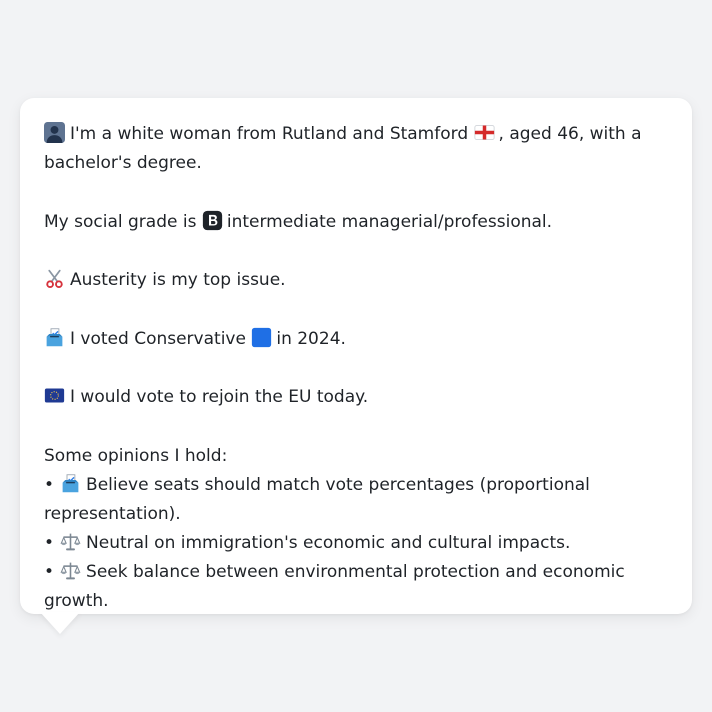 This screenshot has height=712, width=712. Describe the element at coordinates (311, 338) in the screenshot. I see `vote-text-part2: in 2024.` at that location.